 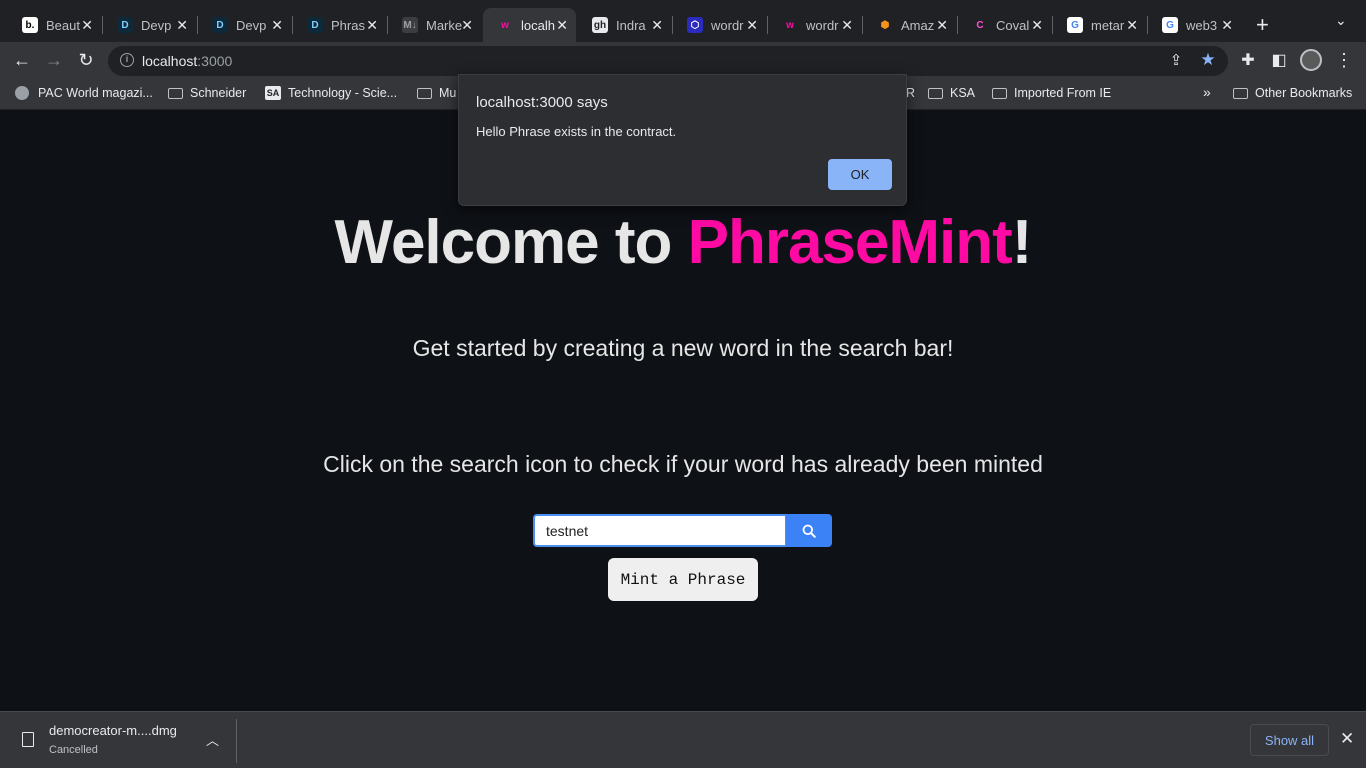 What do you see at coordinates (809, 530) in the screenshot?
I see `search-button` at bounding box center [809, 530].